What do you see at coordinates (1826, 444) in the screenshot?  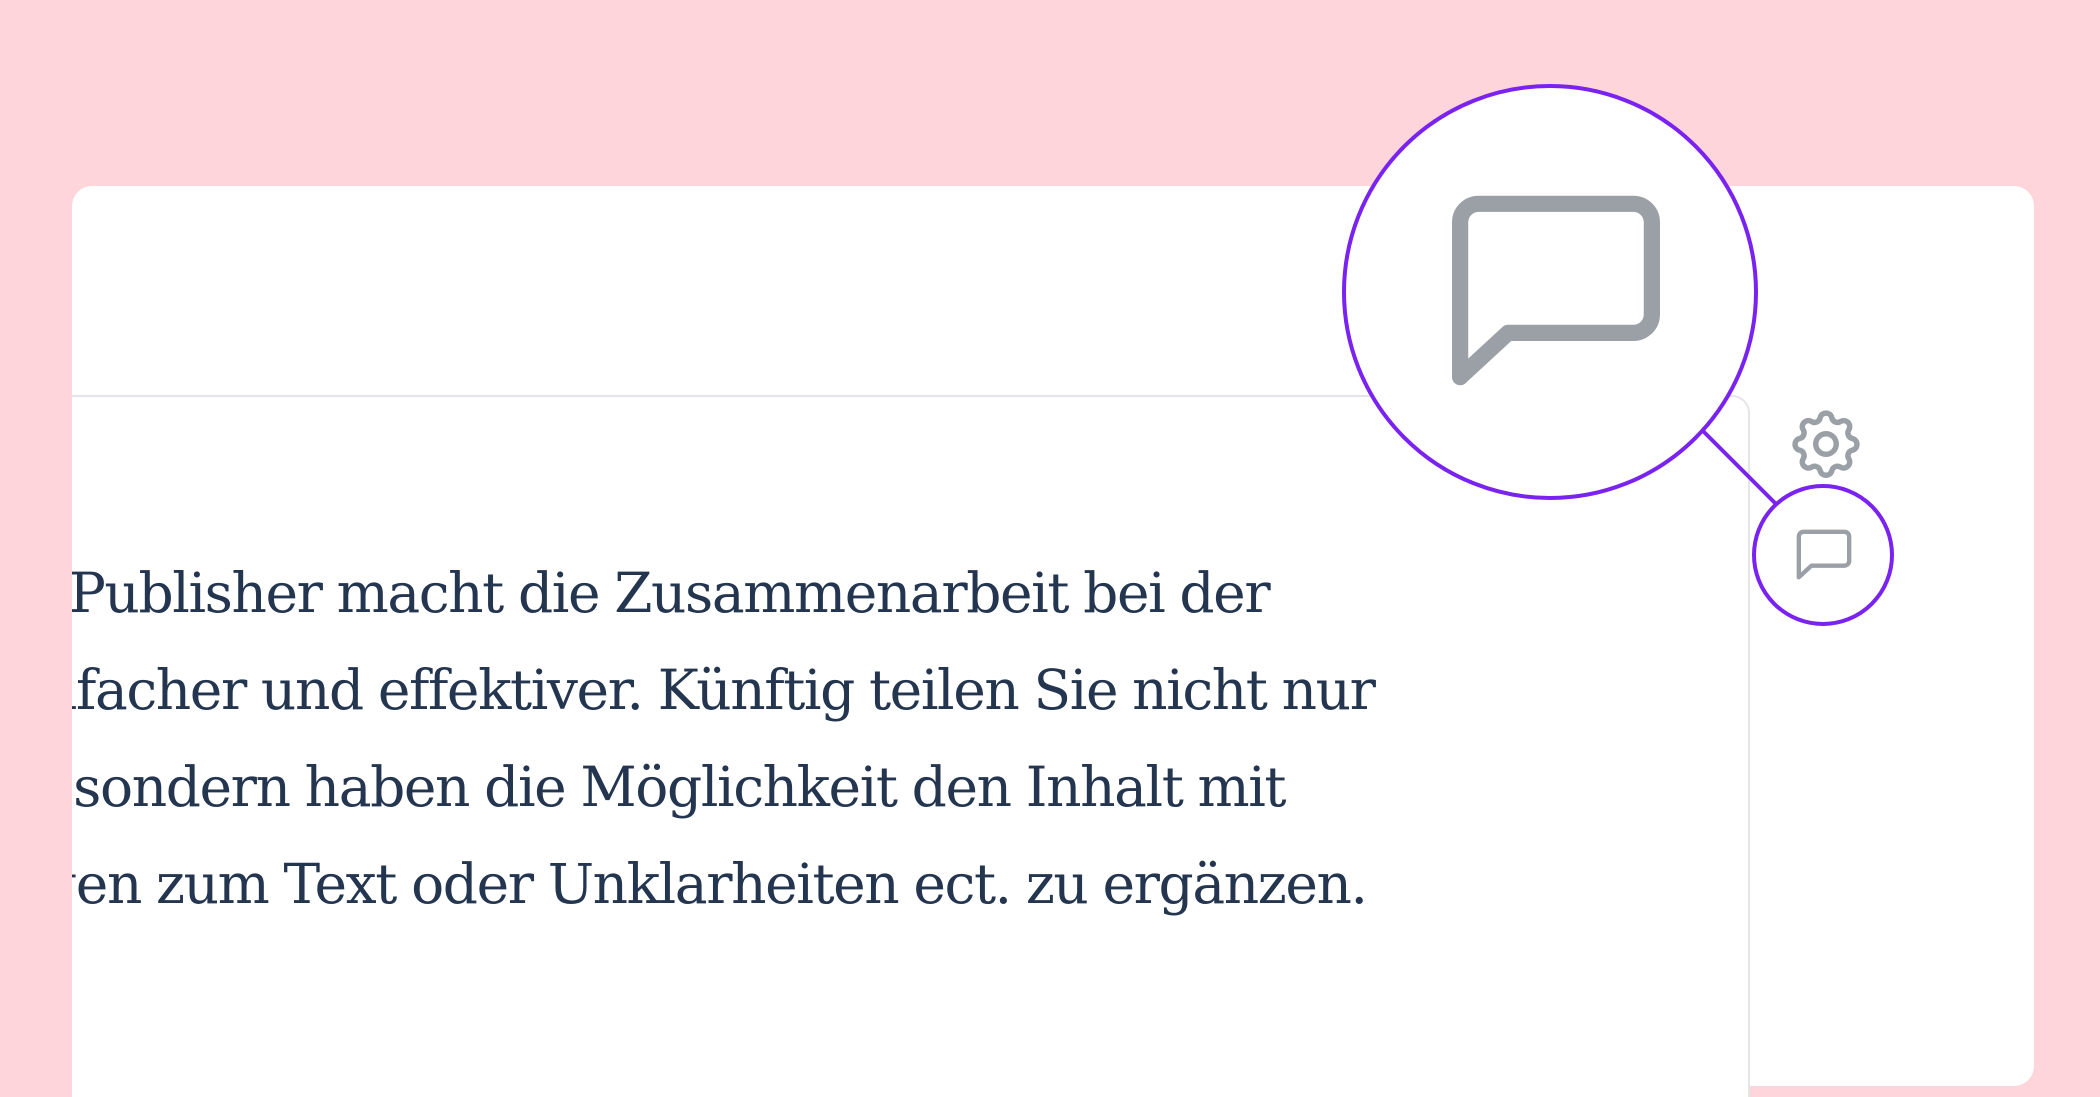 I see `gear-icon` at bounding box center [1826, 444].